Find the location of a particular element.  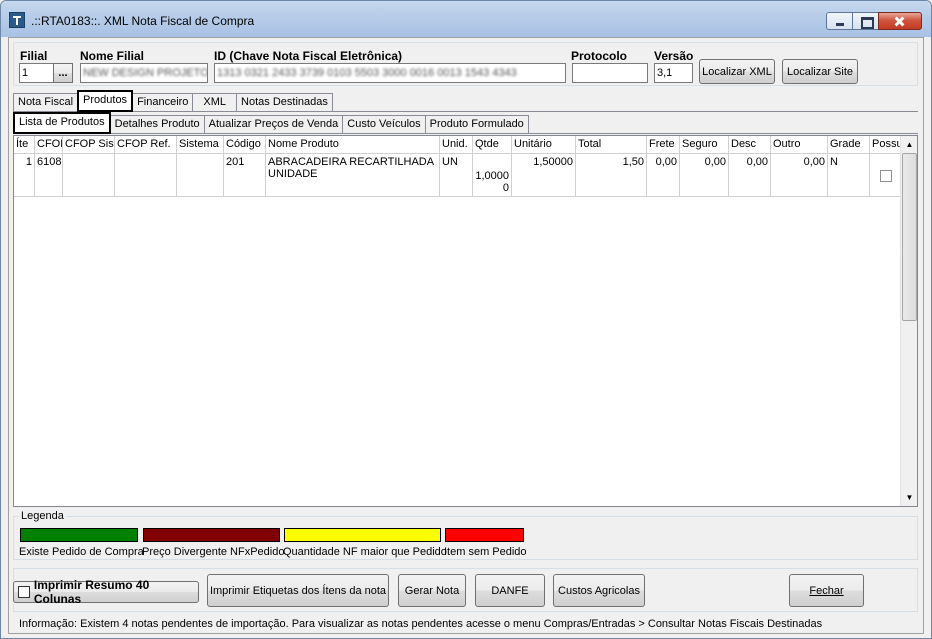

cell-cfop-ref is located at coordinates (146, 175).